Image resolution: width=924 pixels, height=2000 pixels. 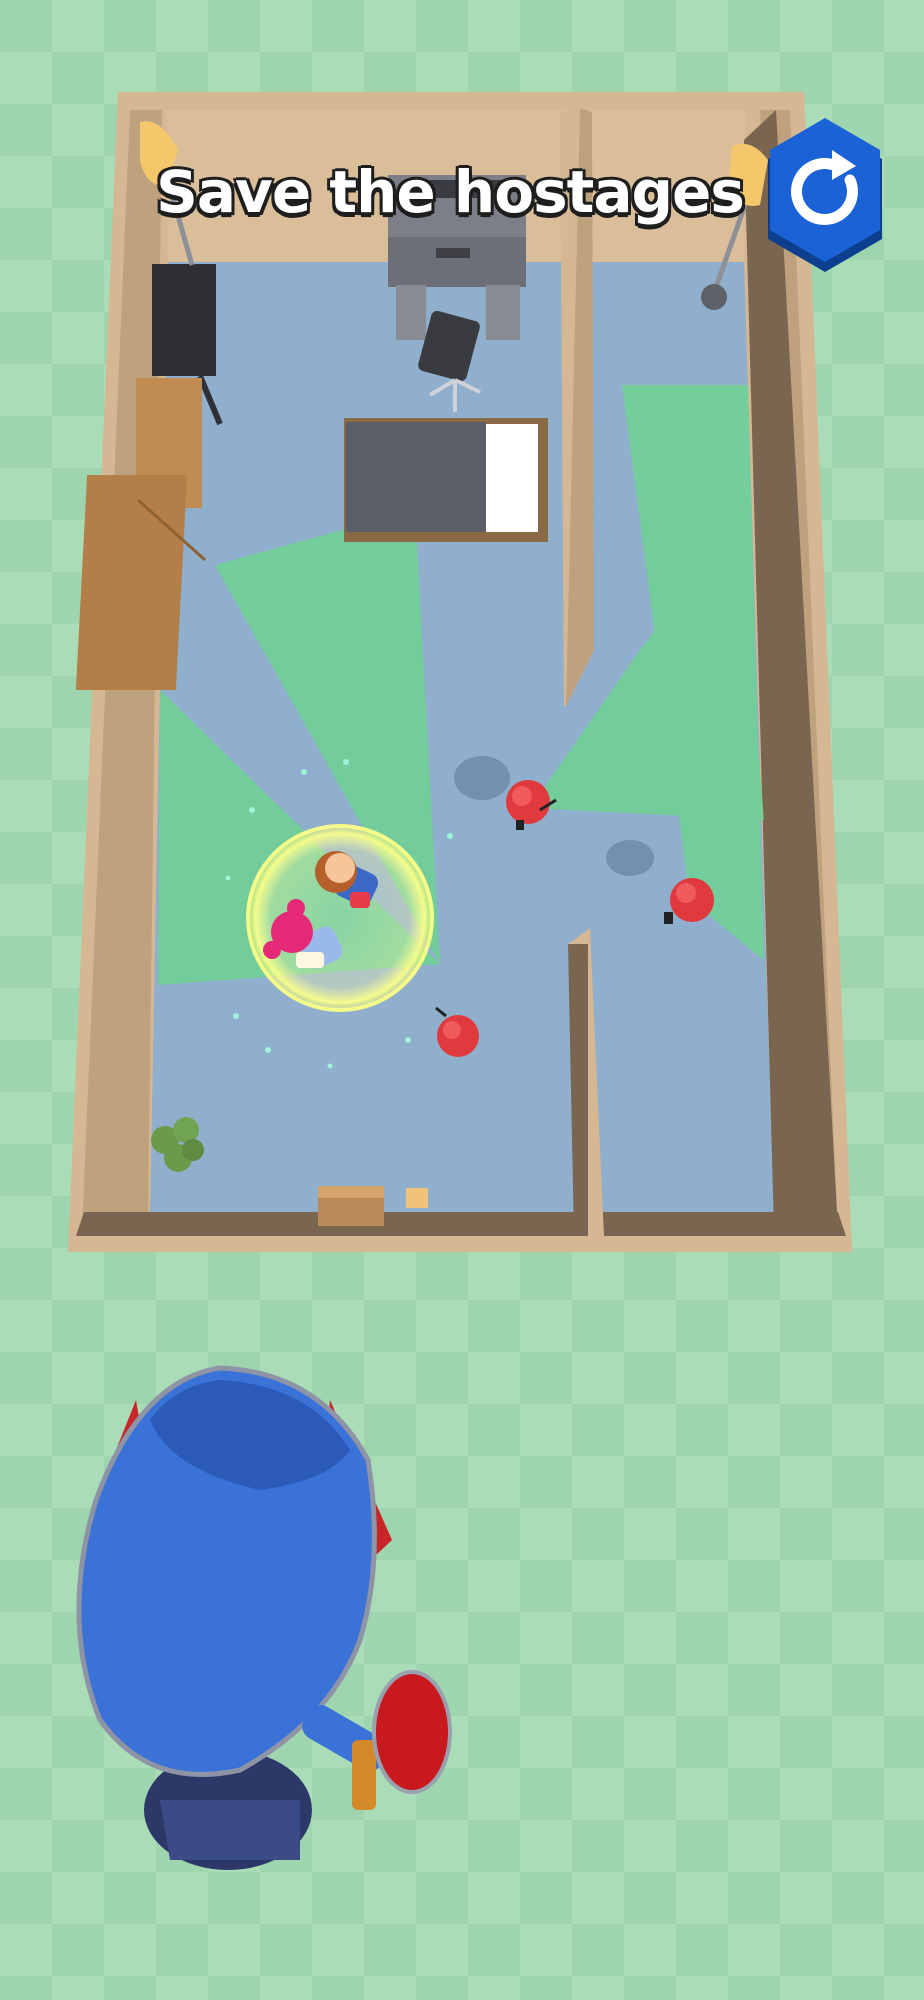 What do you see at coordinates (461, 1224) in the screenshot?
I see `bottom-wall-face` at bounding box center [461, 1224].